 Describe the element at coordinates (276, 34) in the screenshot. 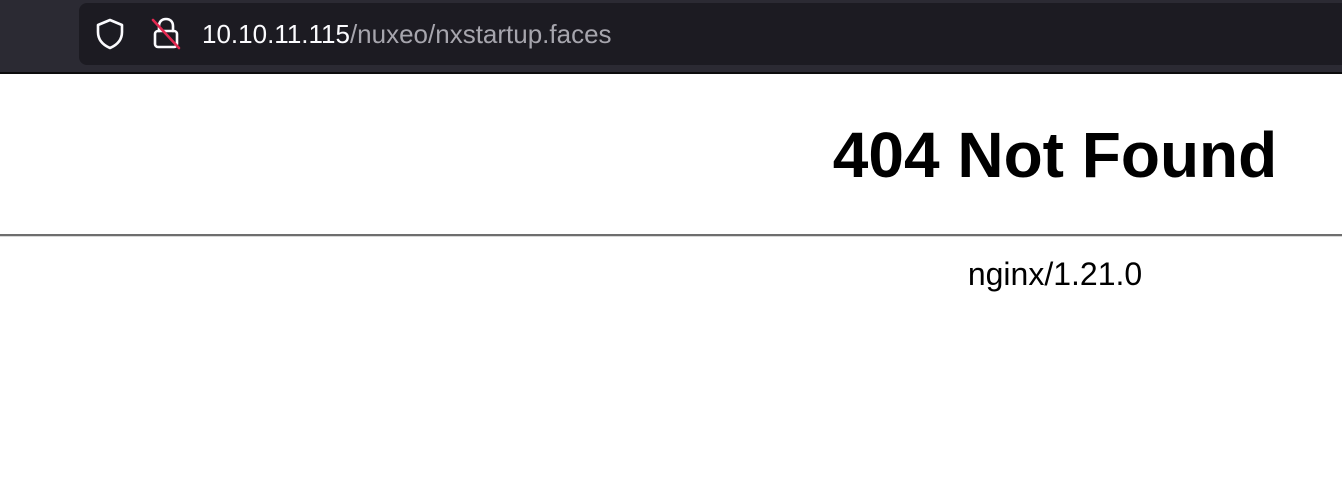

I see `url-host: 10.10.11.115` at that location.